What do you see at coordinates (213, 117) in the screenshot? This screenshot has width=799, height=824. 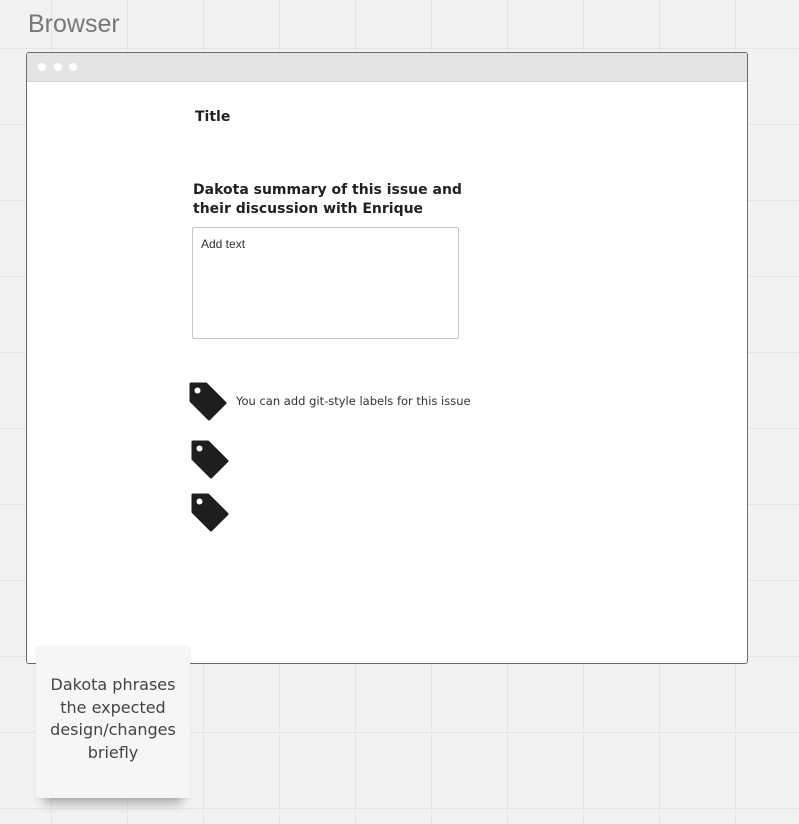 I see `page-title: Title` at bounding box center [213, 117].